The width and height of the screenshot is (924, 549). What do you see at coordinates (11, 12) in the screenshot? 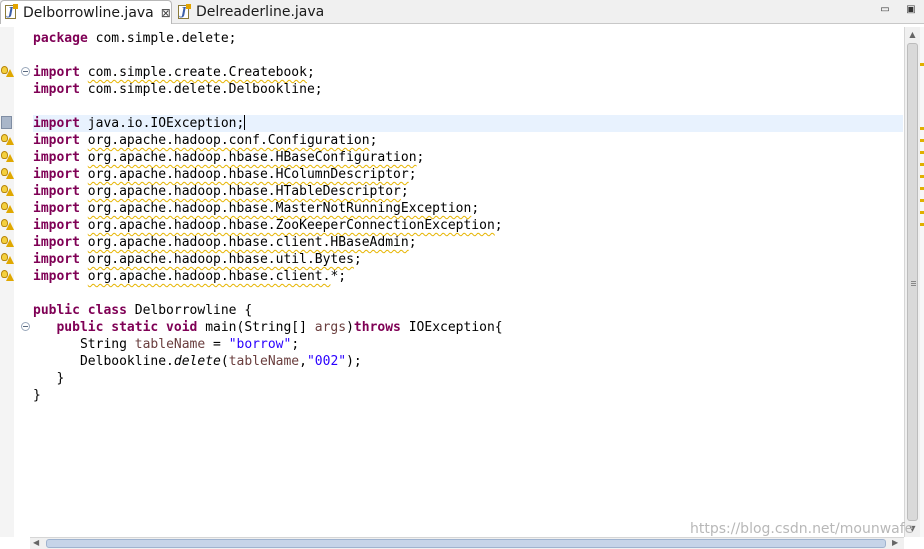
I see `java-file-icon: J` at bounding box center [11, 12].